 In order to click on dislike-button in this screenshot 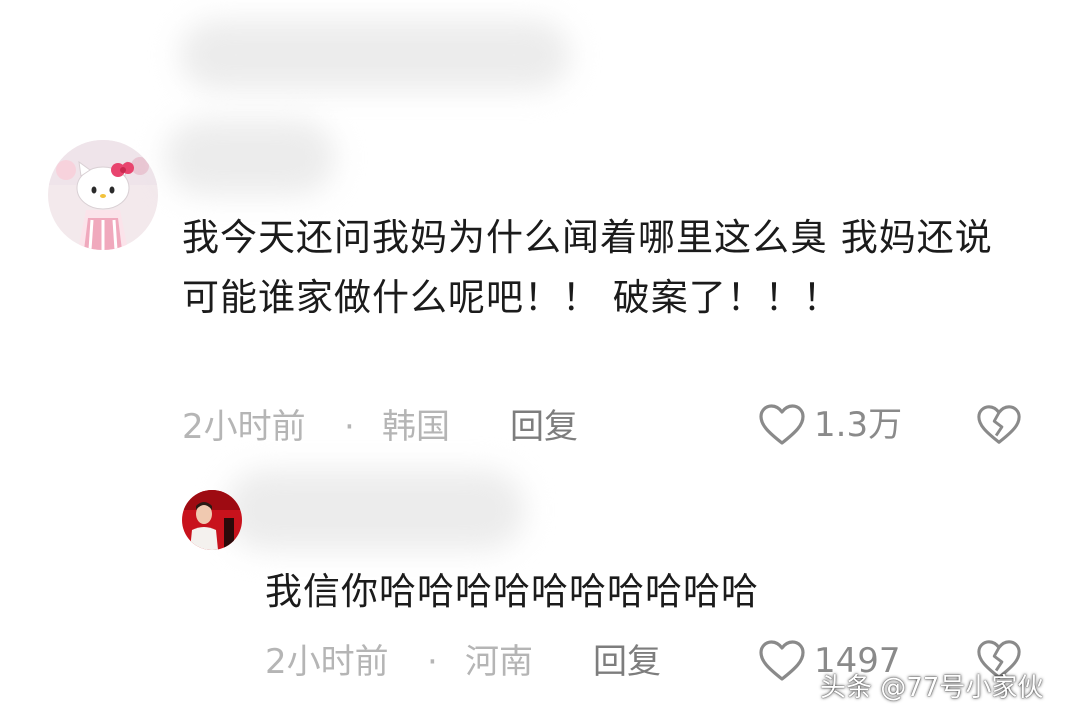, I will do `click(999, 425)`.